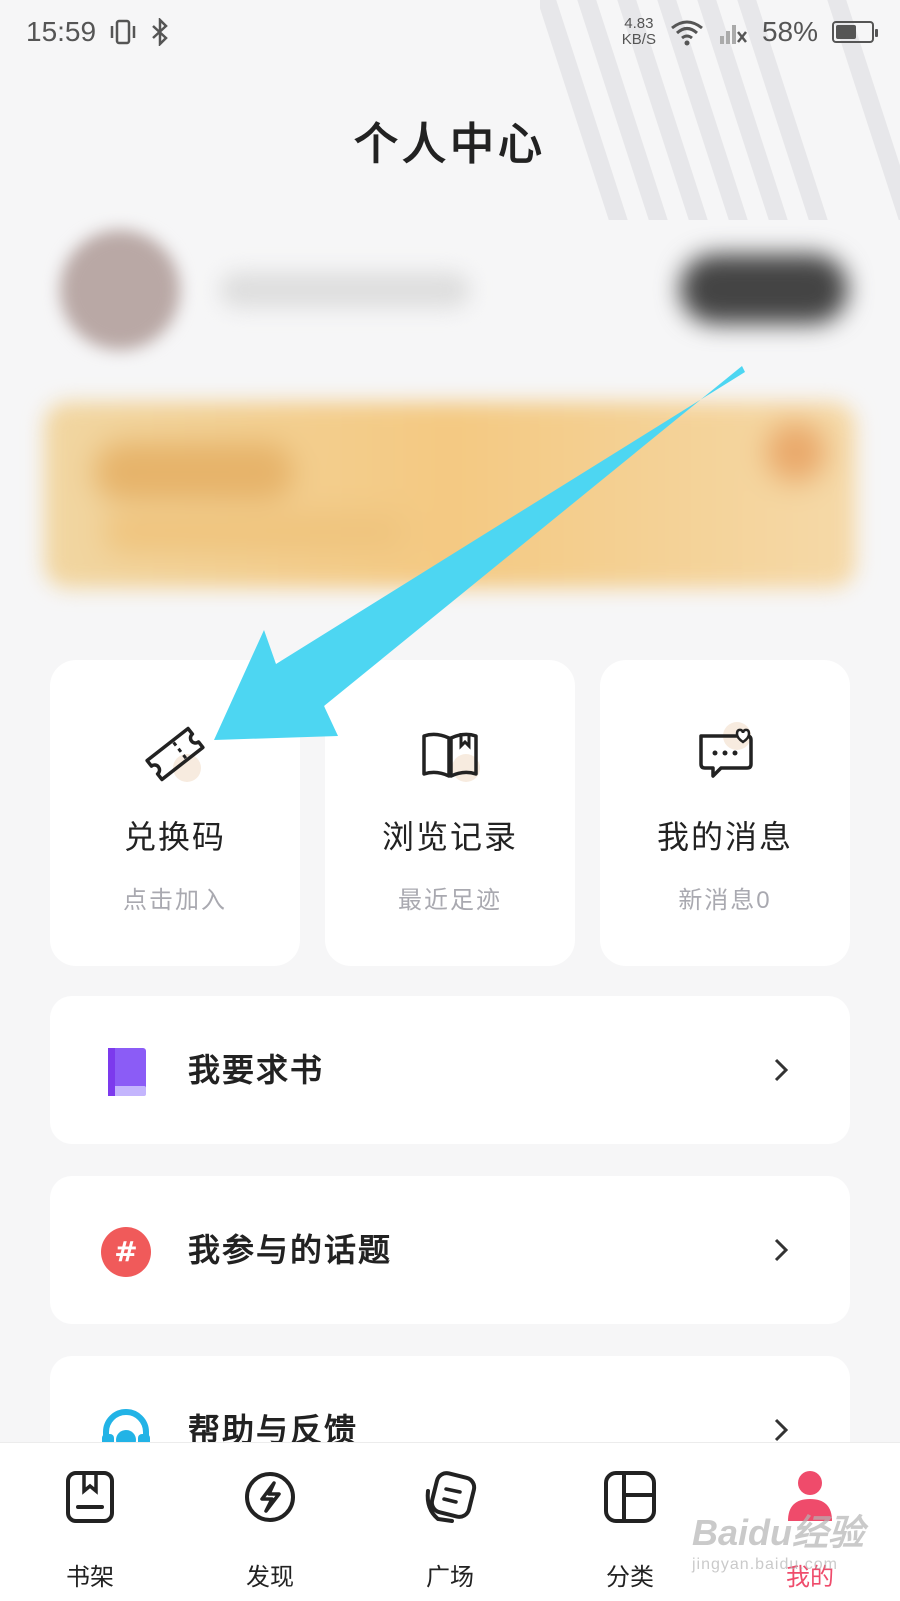 Image resolution: width=900 pixels, height=1601 pixels. Describe the element at coordinates (123, 32) in the screenshot. I see `vibrate-icon` at that location.